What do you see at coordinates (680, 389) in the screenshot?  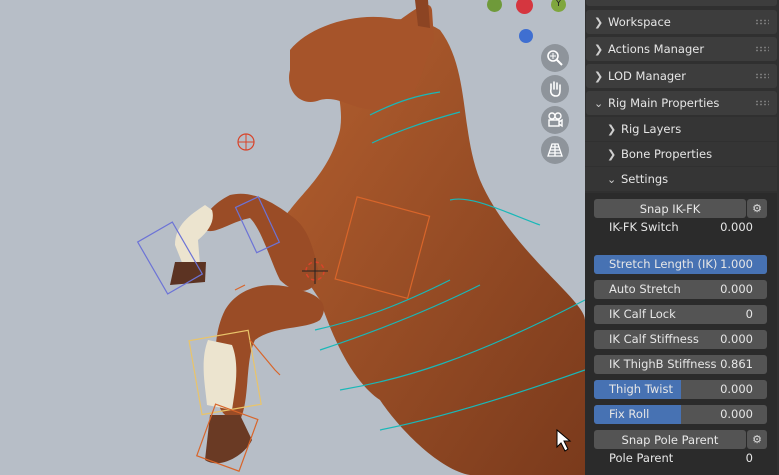 I see `thigh-twist-slider: Thigh Twist 0.000` at bounding box center [680, 389].